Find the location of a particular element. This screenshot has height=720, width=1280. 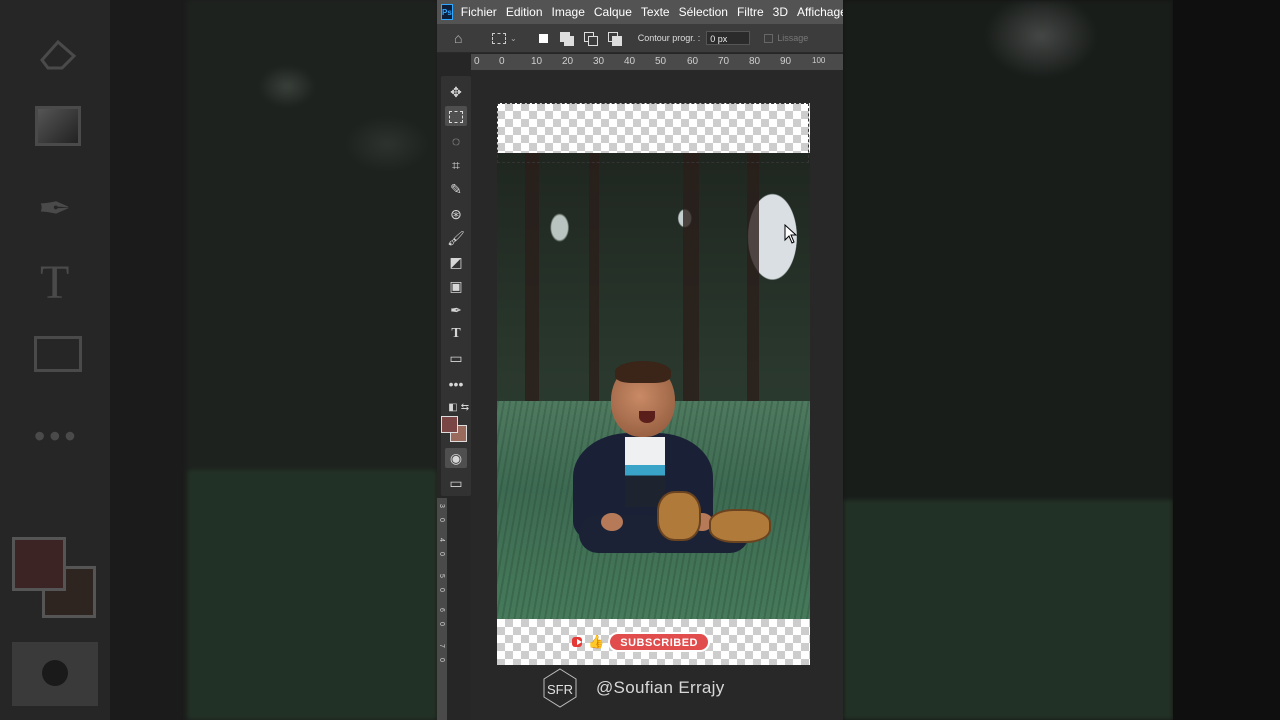

subscribe-overlay: 👍 SUBSCRIBED is located at coordinates (639, 642).